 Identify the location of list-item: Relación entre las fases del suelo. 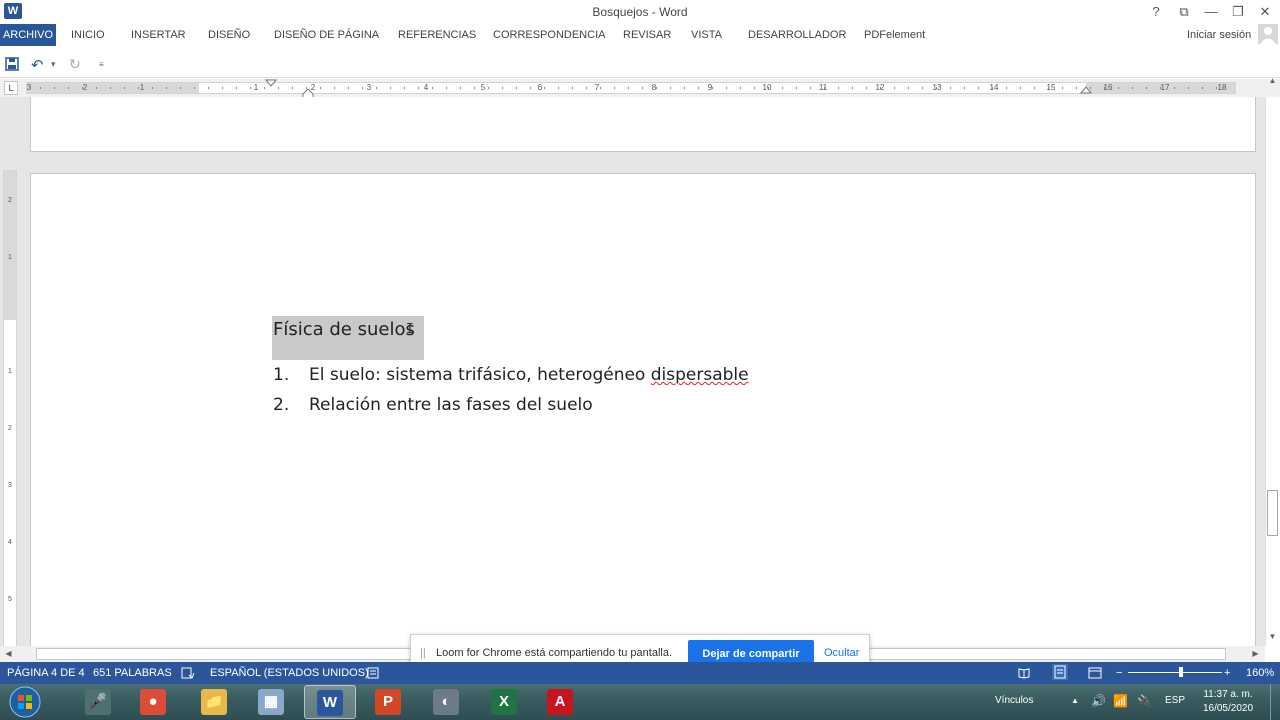
(451, 405).